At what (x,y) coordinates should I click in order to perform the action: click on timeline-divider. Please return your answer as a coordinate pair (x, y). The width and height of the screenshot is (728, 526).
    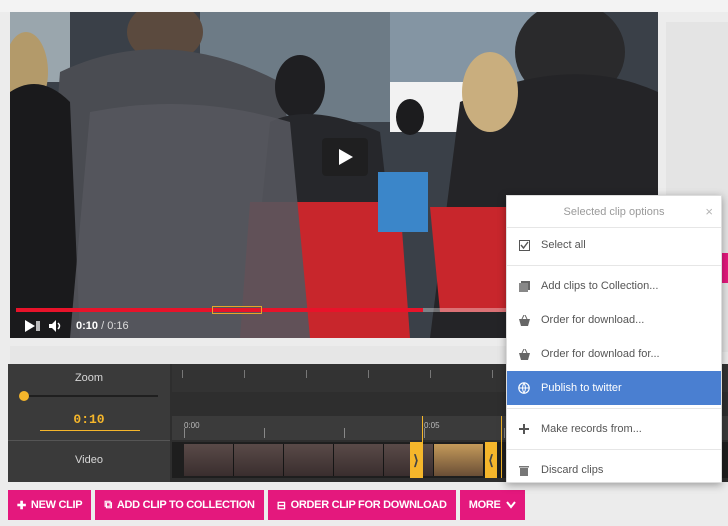
    Looking at the image, I should click on (89, 440).